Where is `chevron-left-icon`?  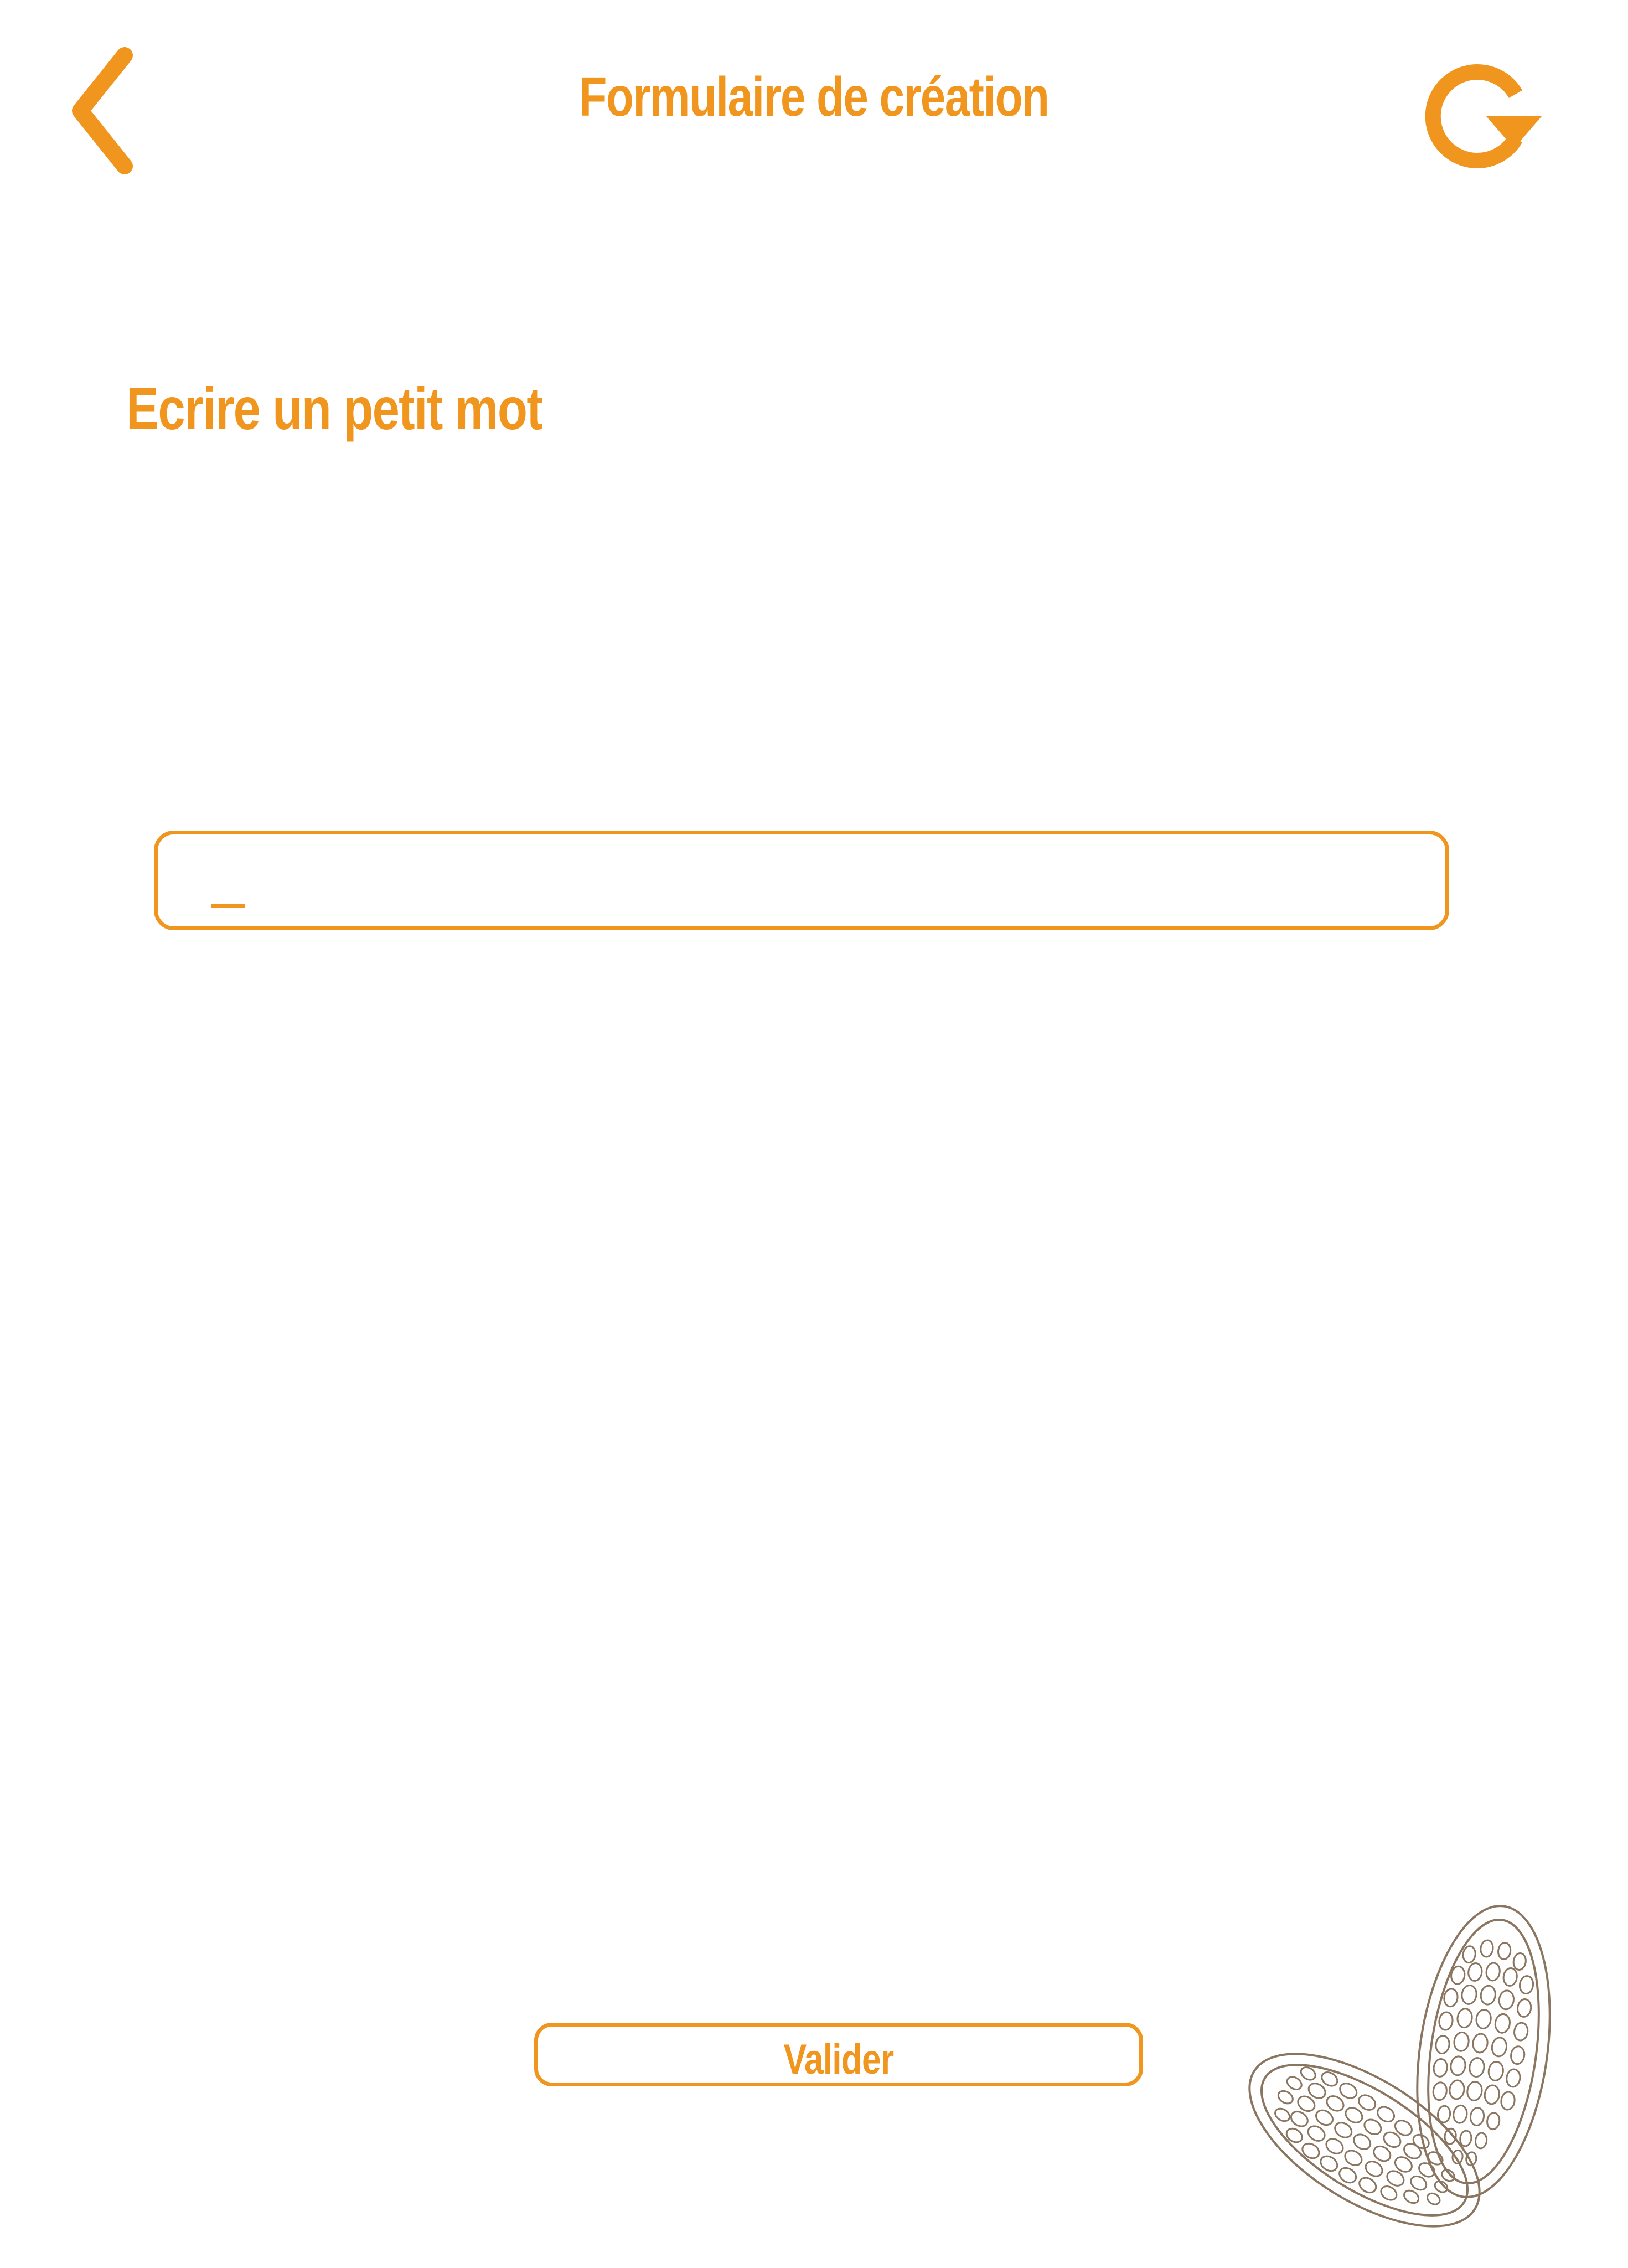
chevron-left-icon is located at coordinates (102, 110).